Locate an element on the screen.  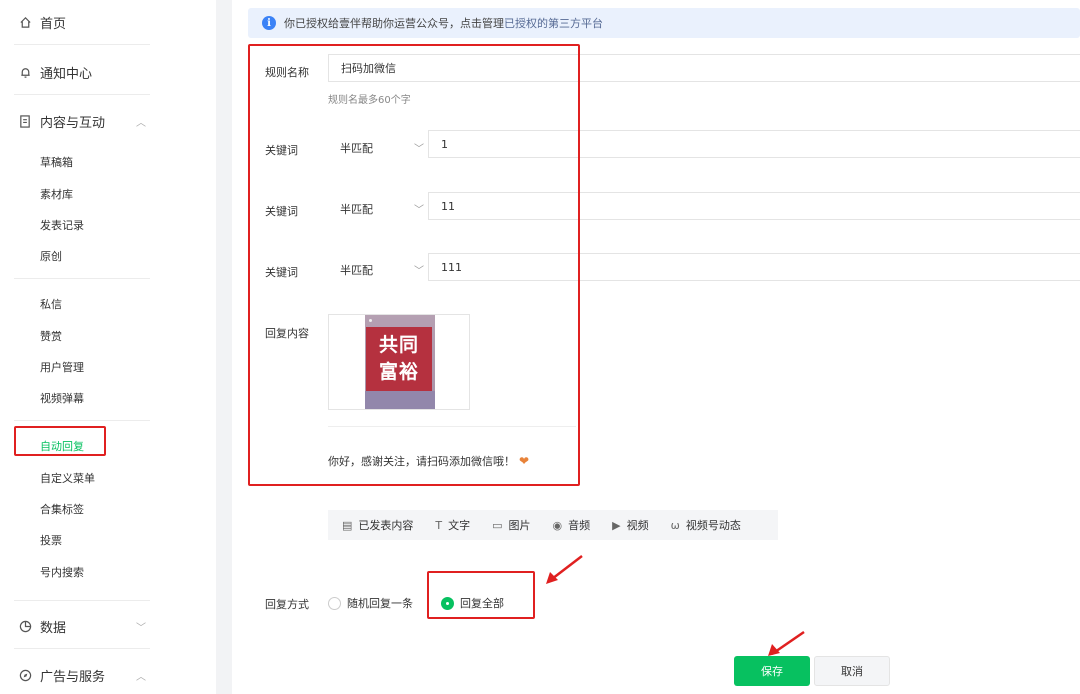
tool-published-label: 已发表内容 is located at coordinates (386, 525).